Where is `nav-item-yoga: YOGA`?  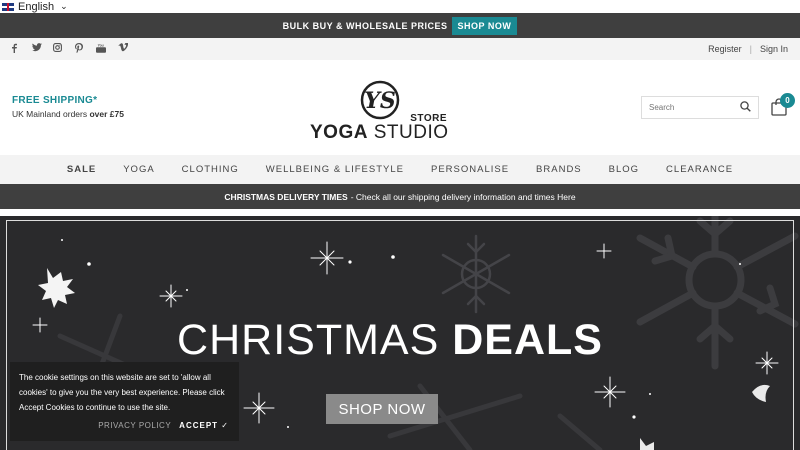
nav-item-yoga: YOGA is located at coordinates (138, 169).